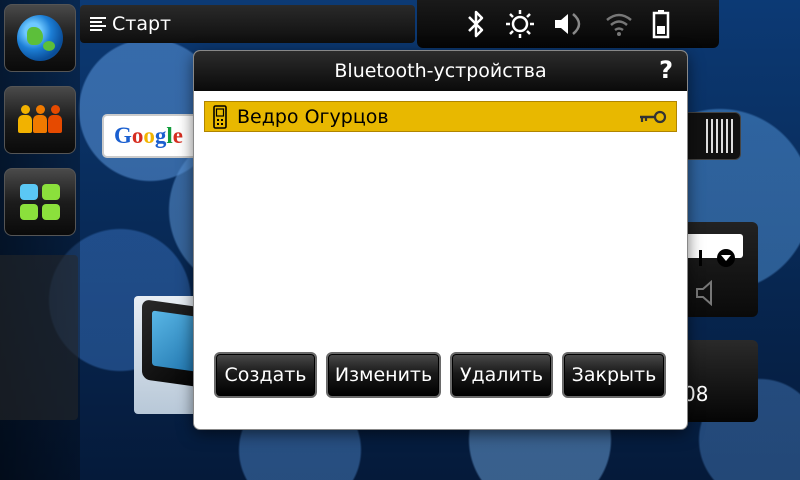  Describe the element at coordinates (440, 116) in the screenshot. I see `device-list-item: Ведро Огурцов` at that location.